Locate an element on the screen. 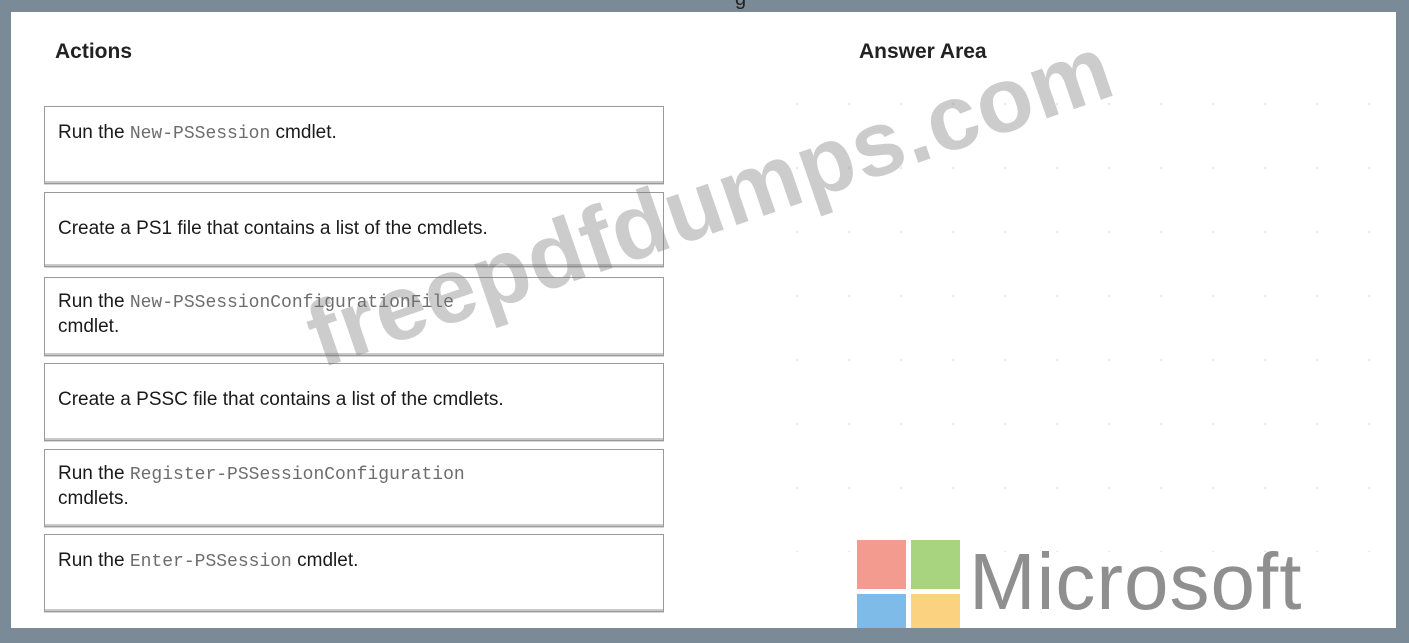  top-frame: g is located at coordinates (704, 6).